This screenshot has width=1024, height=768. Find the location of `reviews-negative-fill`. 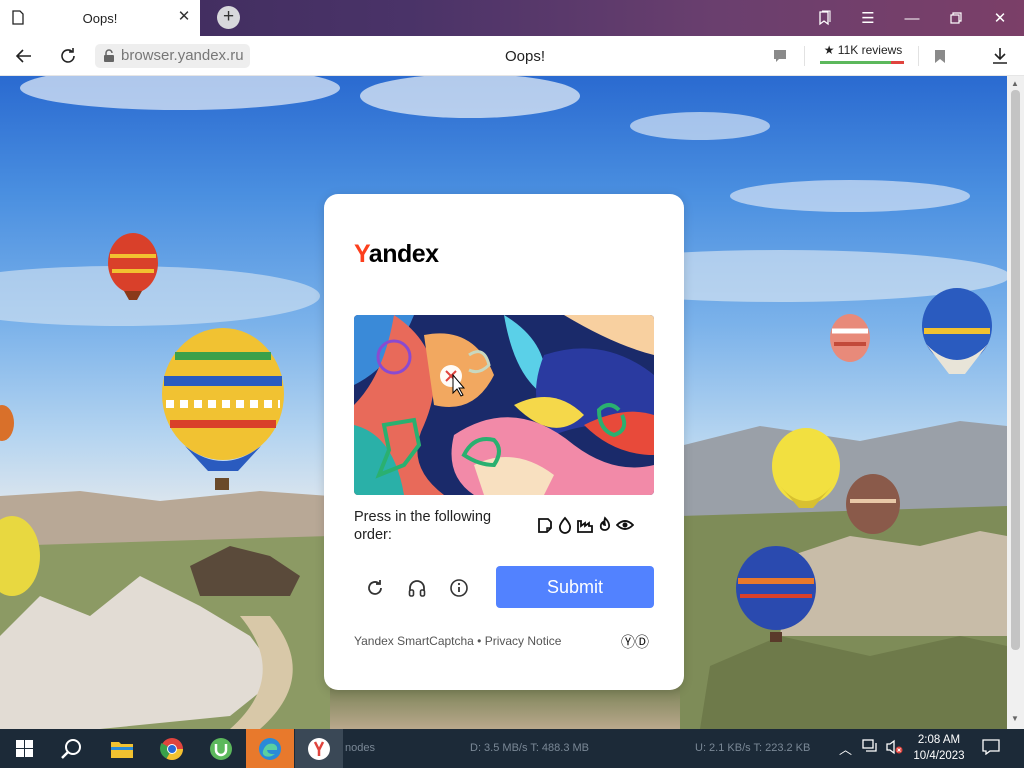

reviews-negative-fill is located at coordinates (897, 62).